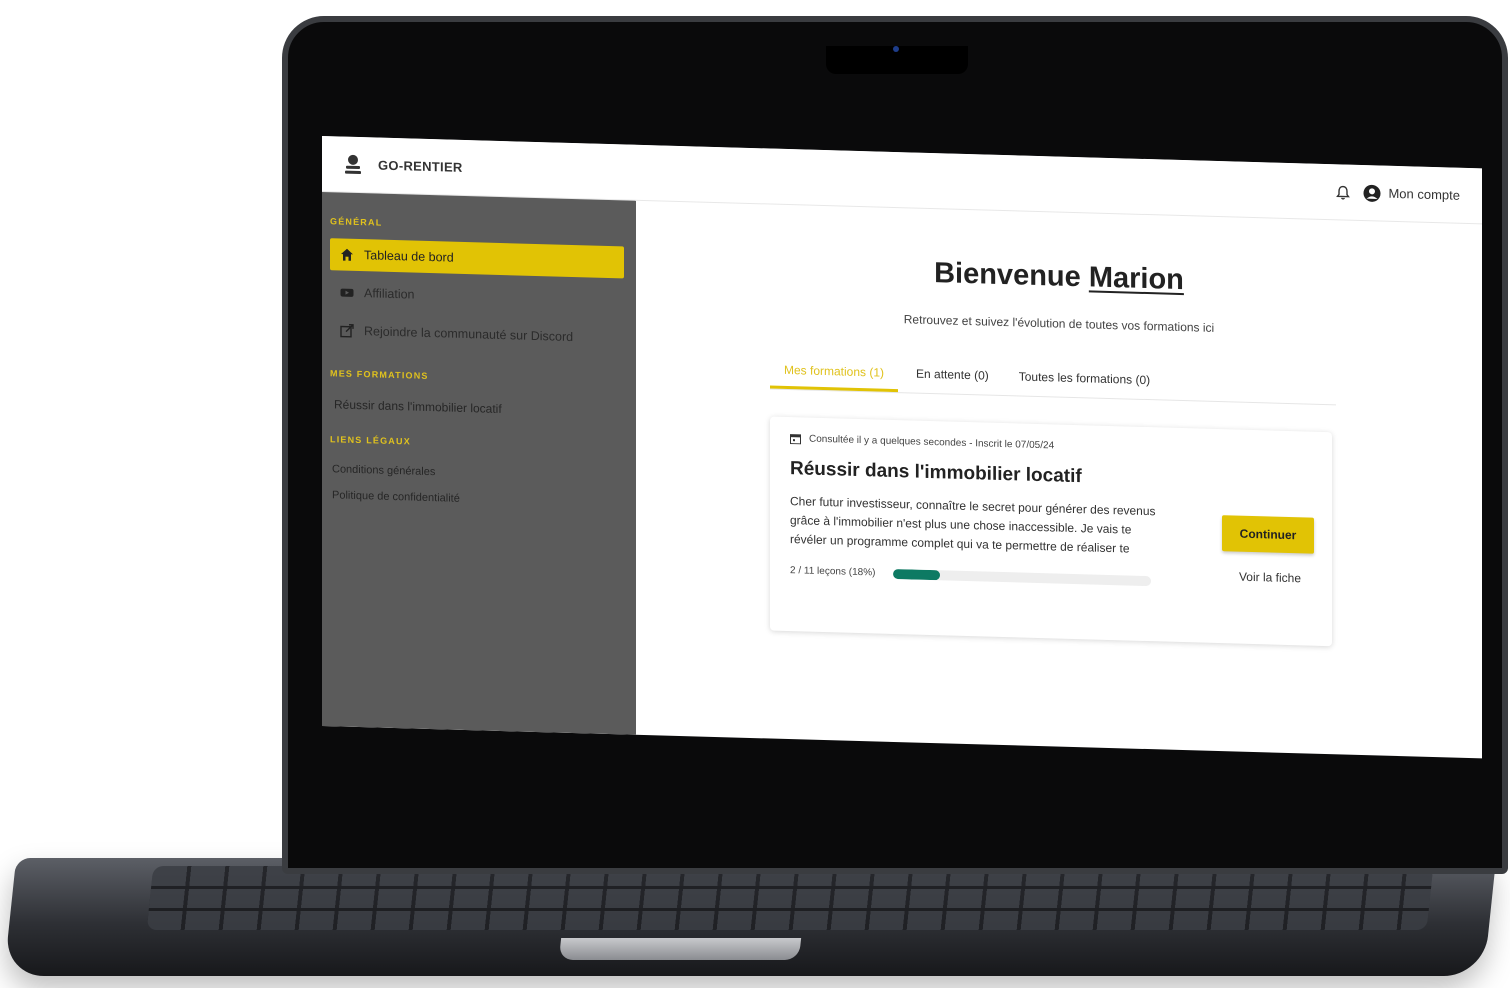 Image resolution: width=1510 pixels, height=988 pixels. What do you see at coordinates (680, 949) in the screenshot?
I see `laptop-hinge` at bounding box center [680, 949].